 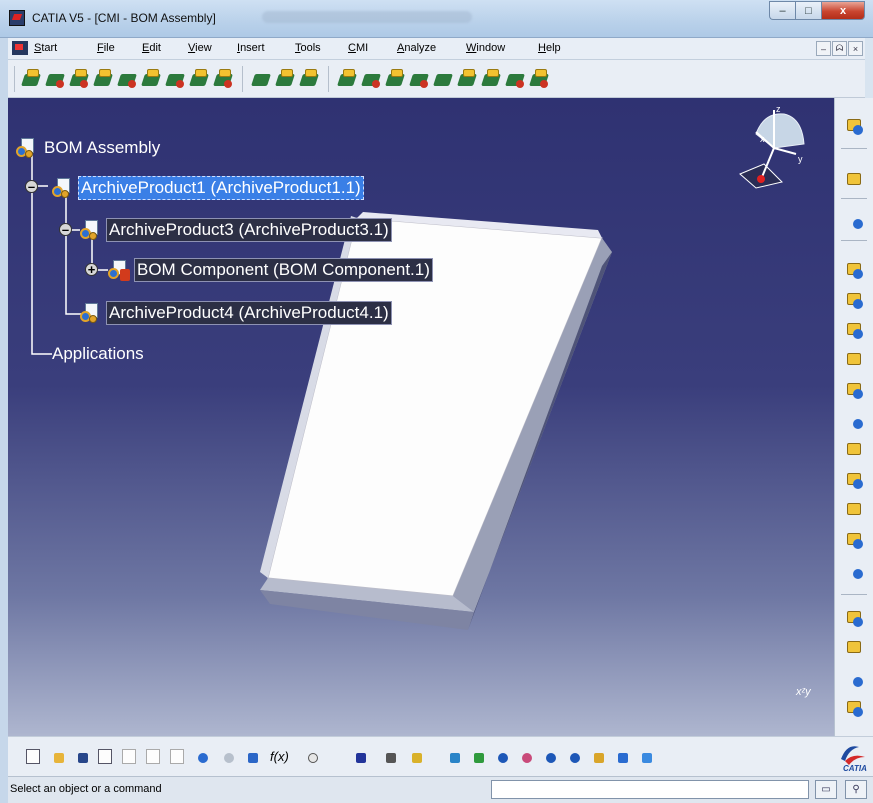 I want to click on menu-file: File, so click(x=106, y=48).